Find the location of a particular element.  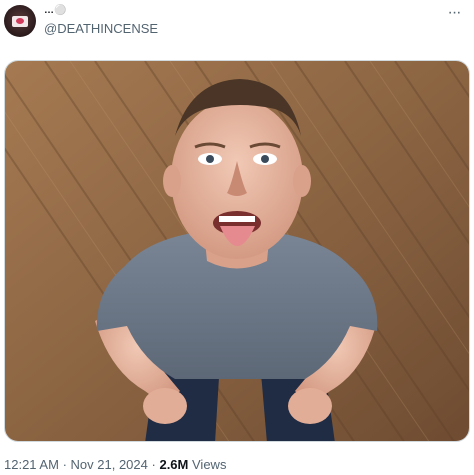

avatar is located at coordinates (20, 21).